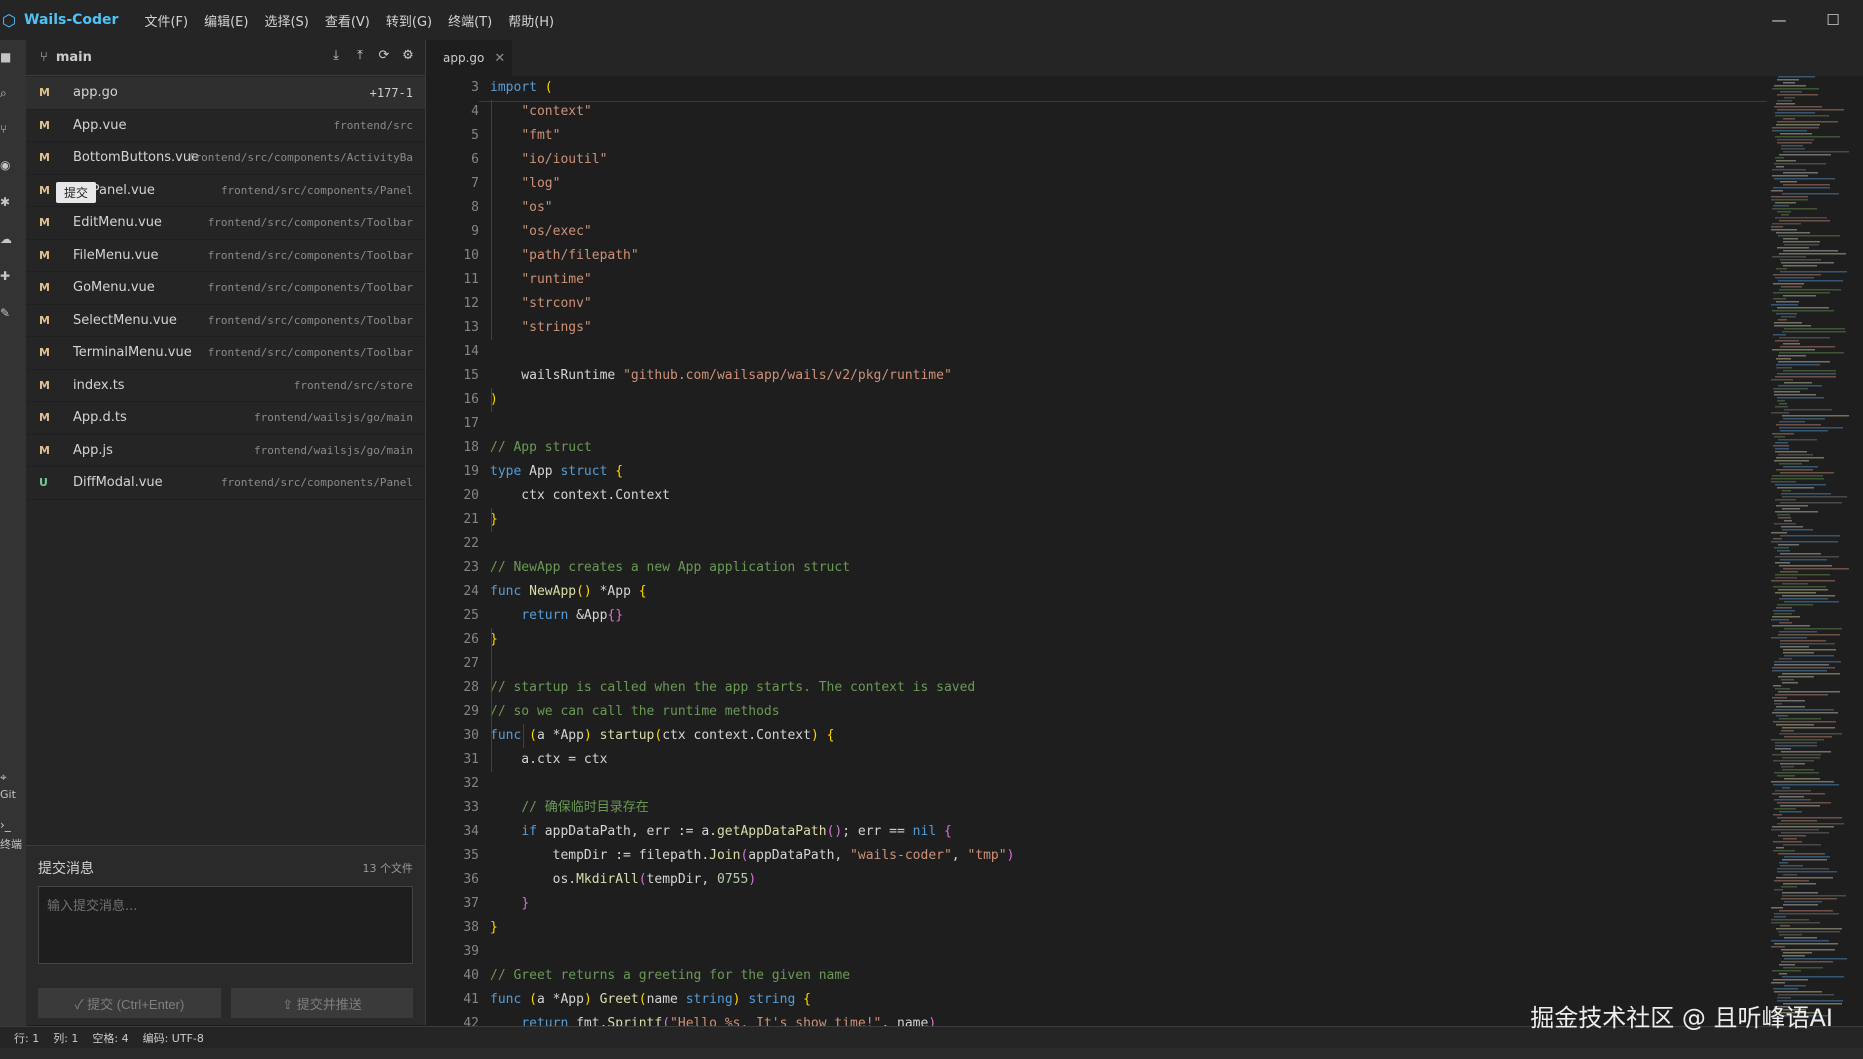 Image resolution: width=1863 pixels, height=1059 pixels. I want to click on pull-icon: ⤓, so click(336, 56).